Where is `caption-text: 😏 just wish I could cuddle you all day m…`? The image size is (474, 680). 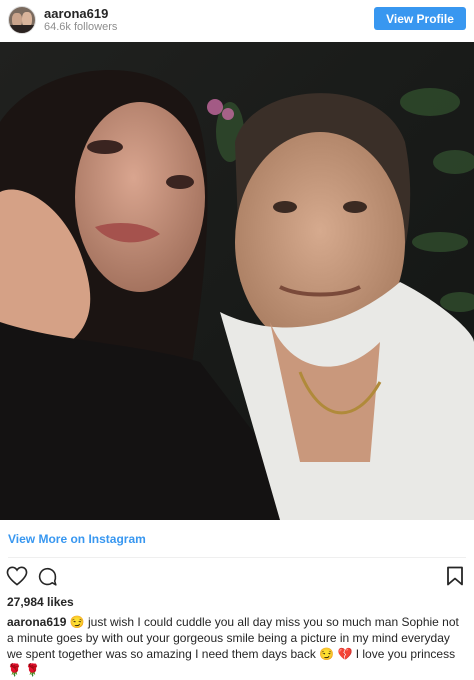 caption-text: 😏 just wish I could cuddle you all day m… is located at coordinates (233, 646).